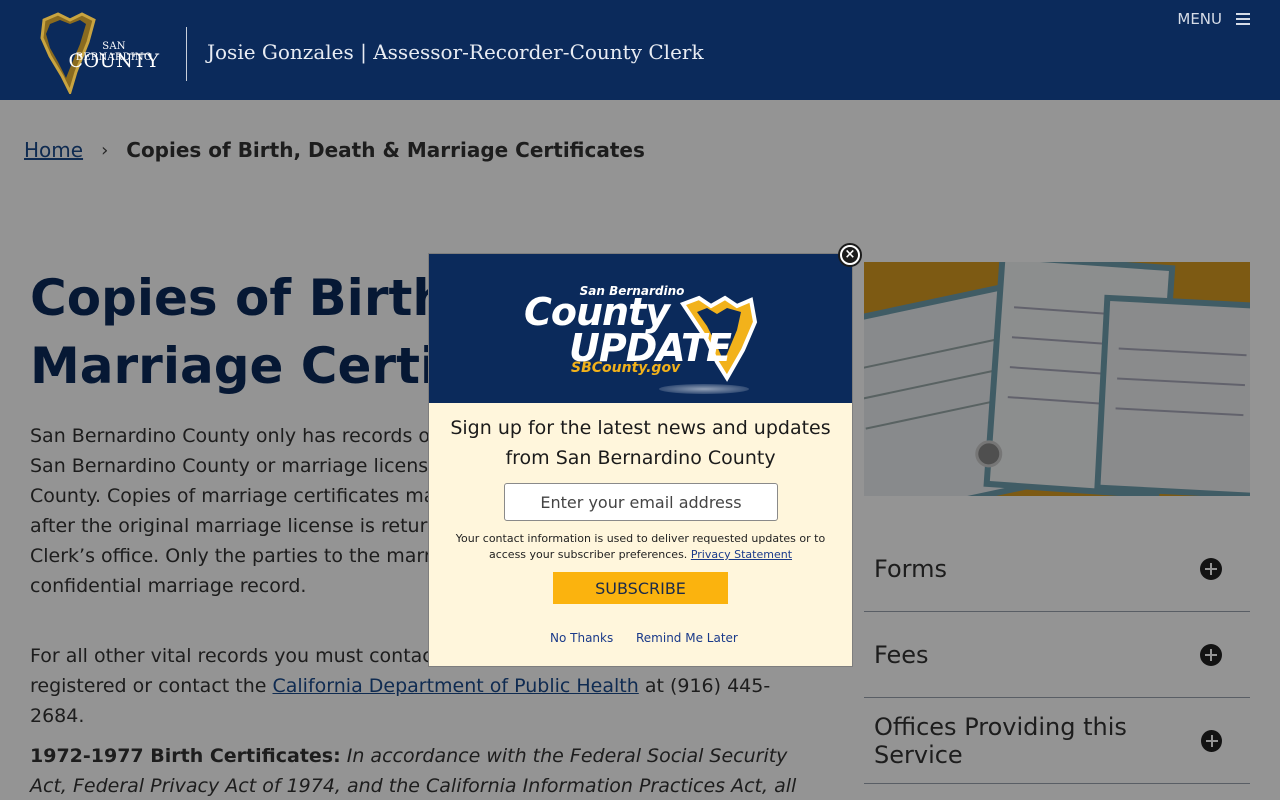 The width and height of the screenshot is (1280, 800). What do you see at coordinates (186, 54) in the screenshot?
I see `header-divider` at bounding box center [186, 54].